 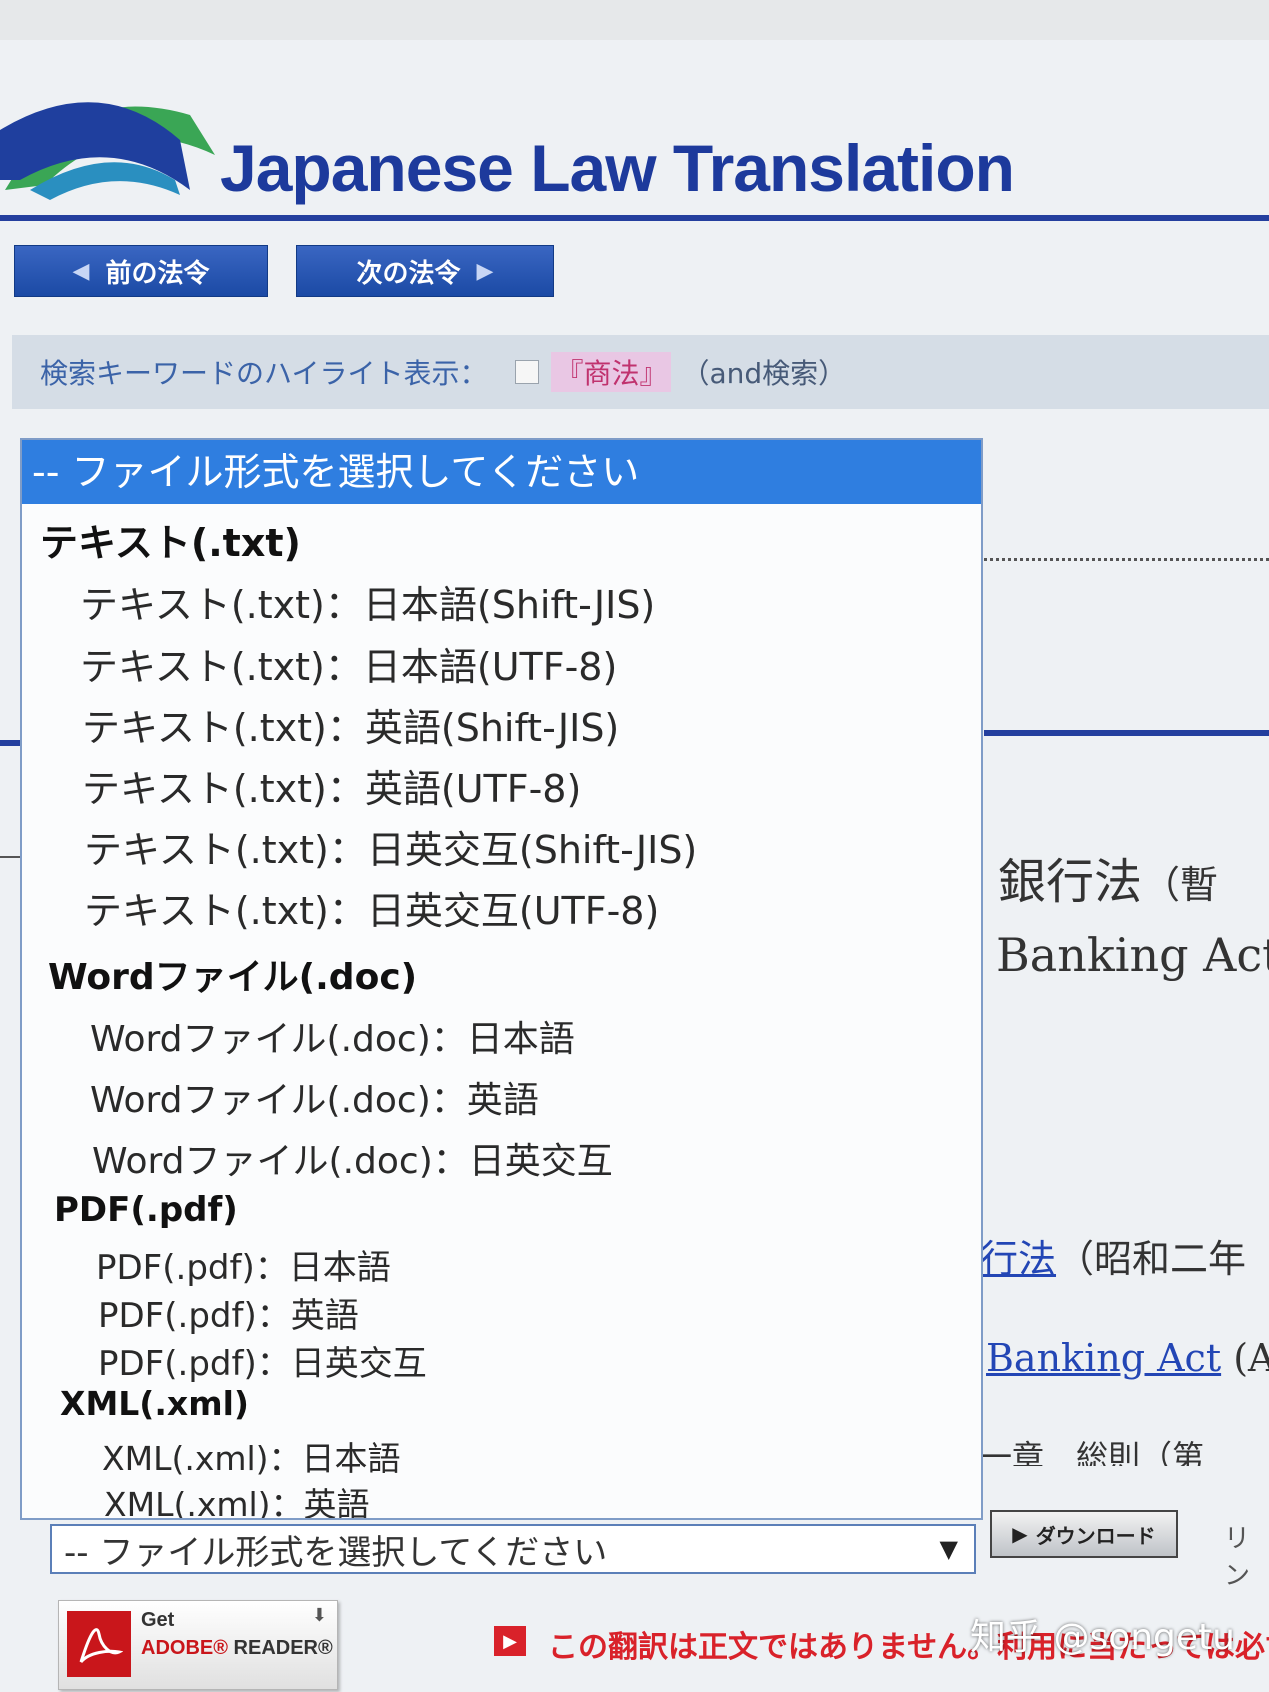 I want to click on highlight-keyword: 『商法』, so click(x=611, y=372).